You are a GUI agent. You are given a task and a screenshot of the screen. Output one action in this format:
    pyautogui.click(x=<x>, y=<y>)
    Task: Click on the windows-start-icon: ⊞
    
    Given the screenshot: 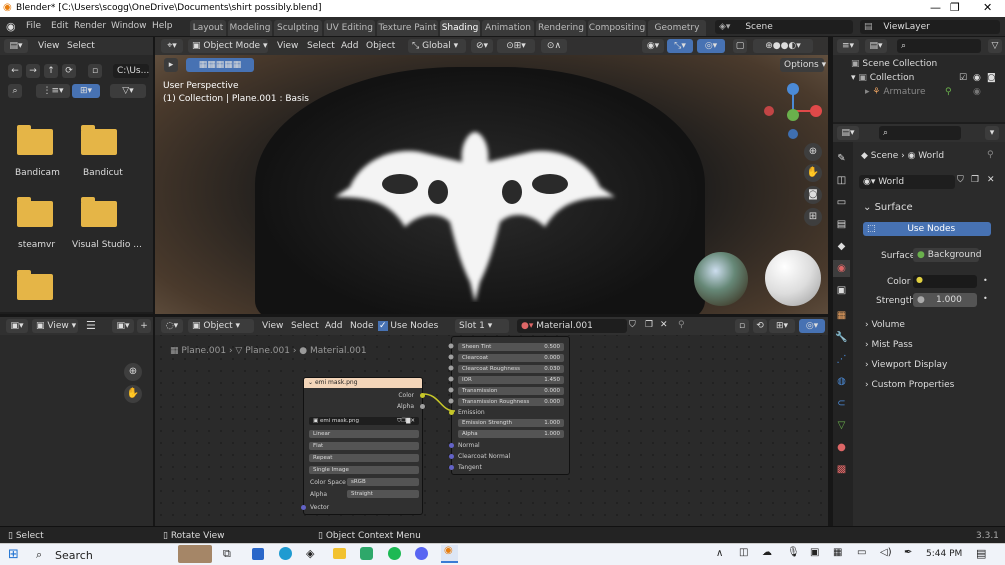 What is the action you would take?
    pyautogui.click(x=13, y=554)
    